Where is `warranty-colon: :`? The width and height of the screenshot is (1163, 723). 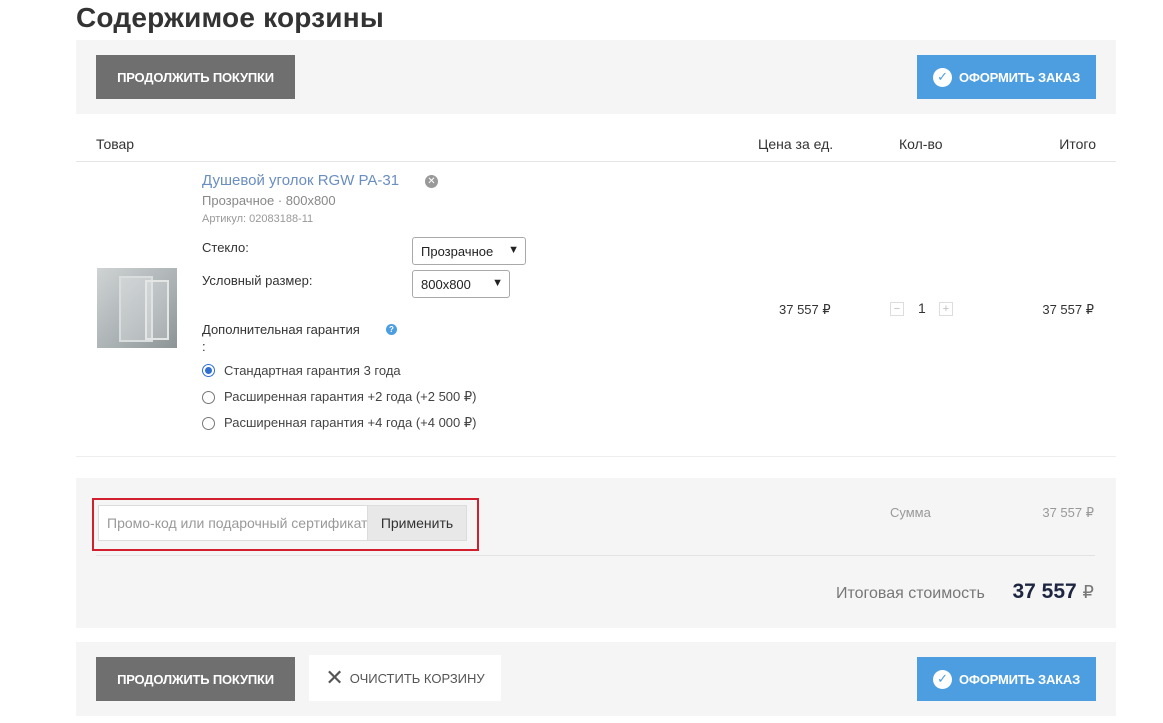
warranty-colon: : is located at coordinates (204, 346).